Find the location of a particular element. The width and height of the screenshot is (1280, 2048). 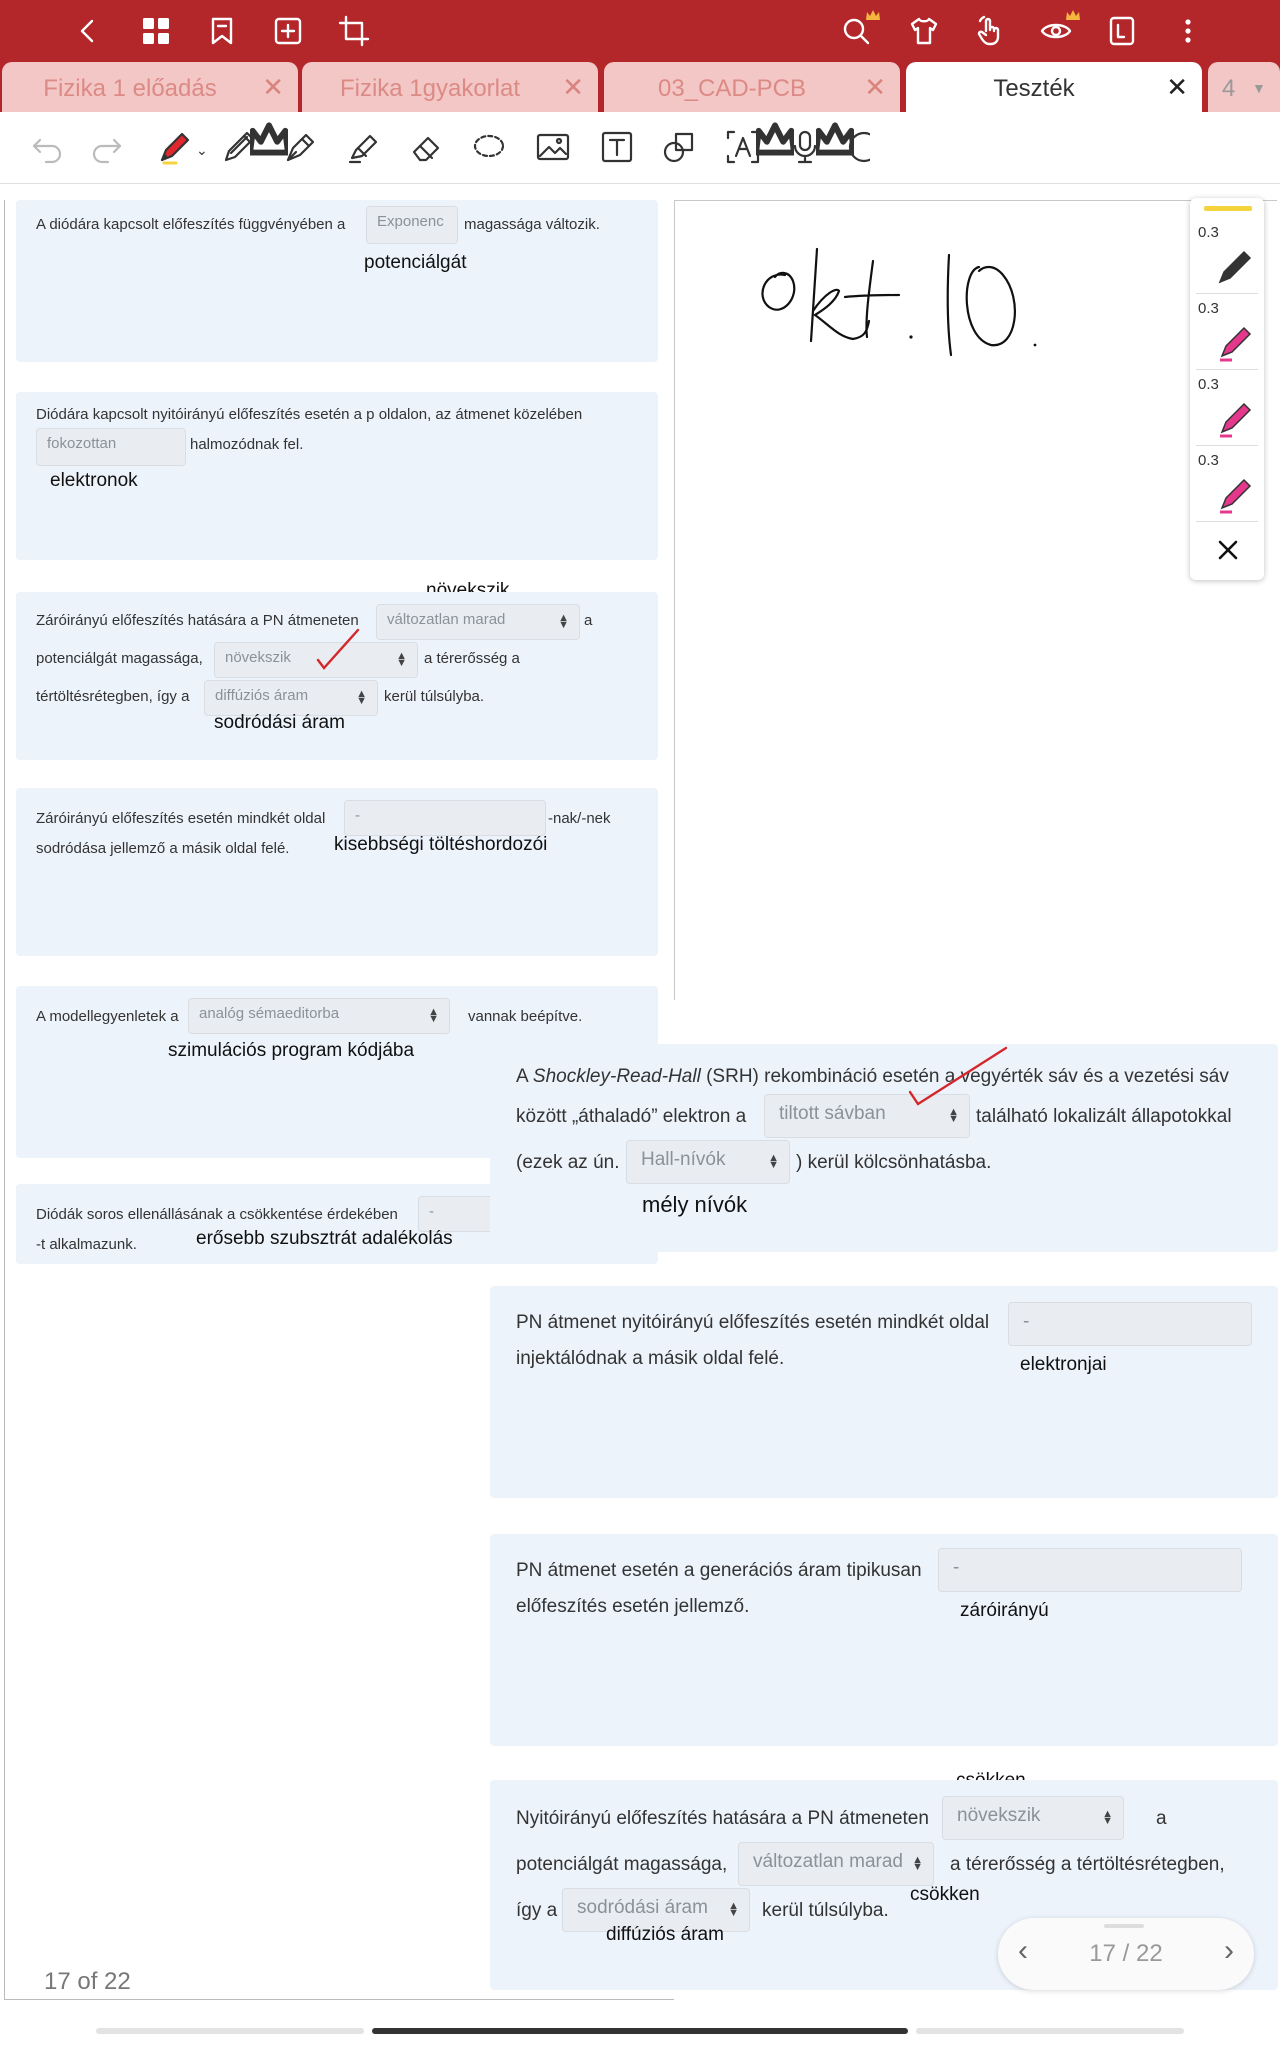

question-text: a is located at coordinates (588, 620).